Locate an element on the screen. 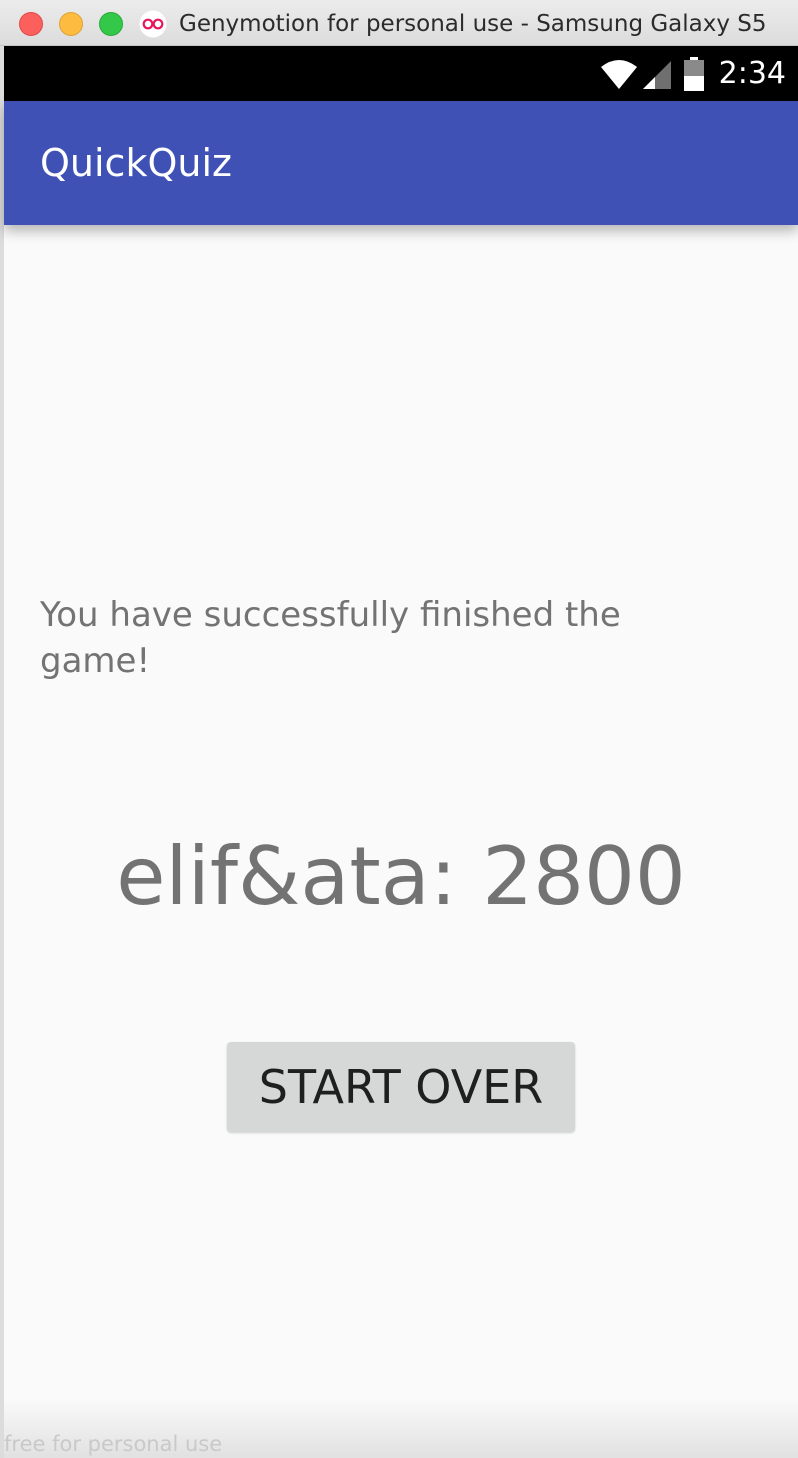  cell-signal-icon is located at coordinates (656, 74).